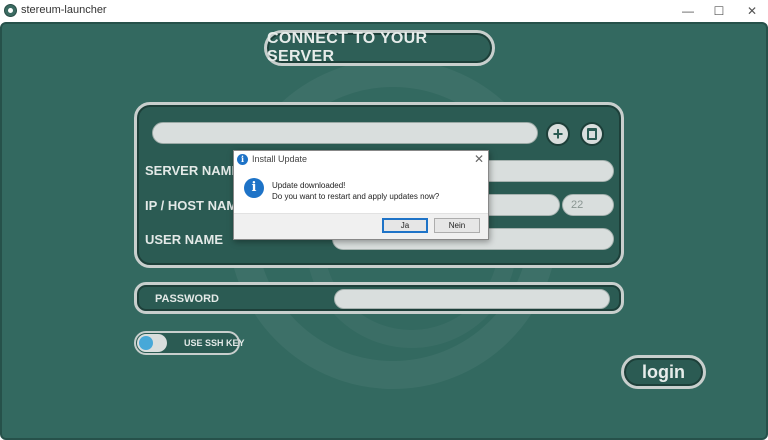 This screenshot has width=768, height=440. What do you see at coordinates (146, 343) in the screenshot?
I see `ssh-key-switch-knob` at bounding box center [146, 343].